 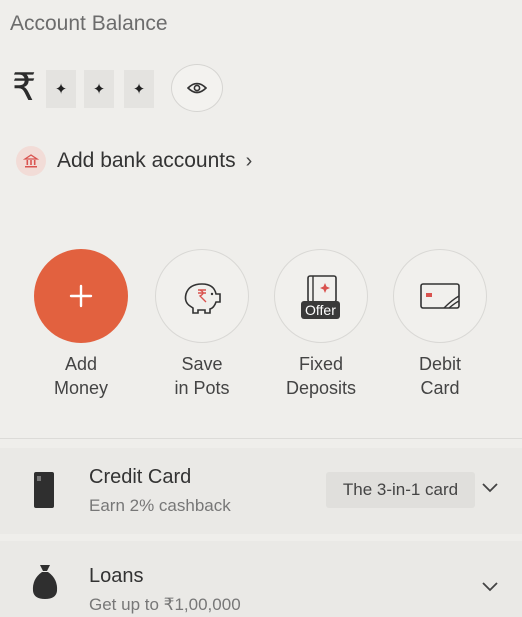 I want to click on section-divider, so click(x=261, y=438).